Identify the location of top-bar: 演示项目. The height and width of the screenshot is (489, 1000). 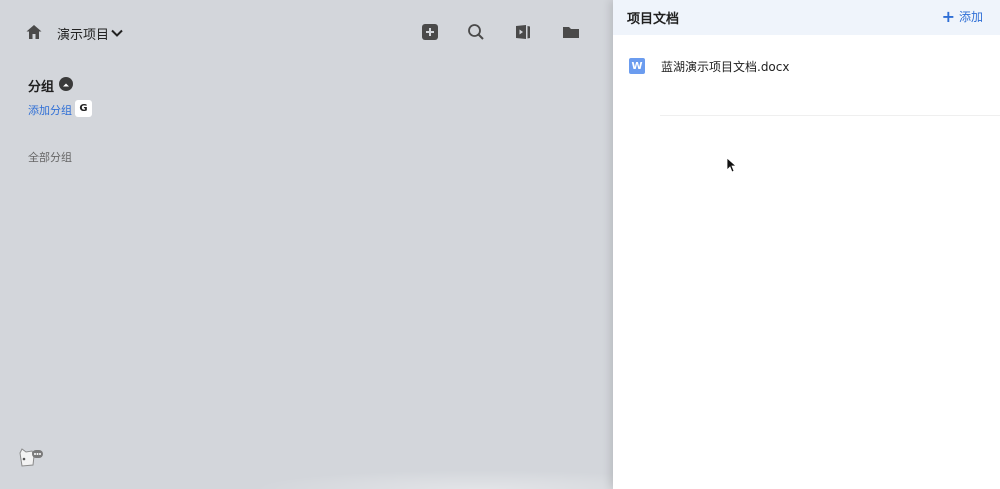
(306, 32).